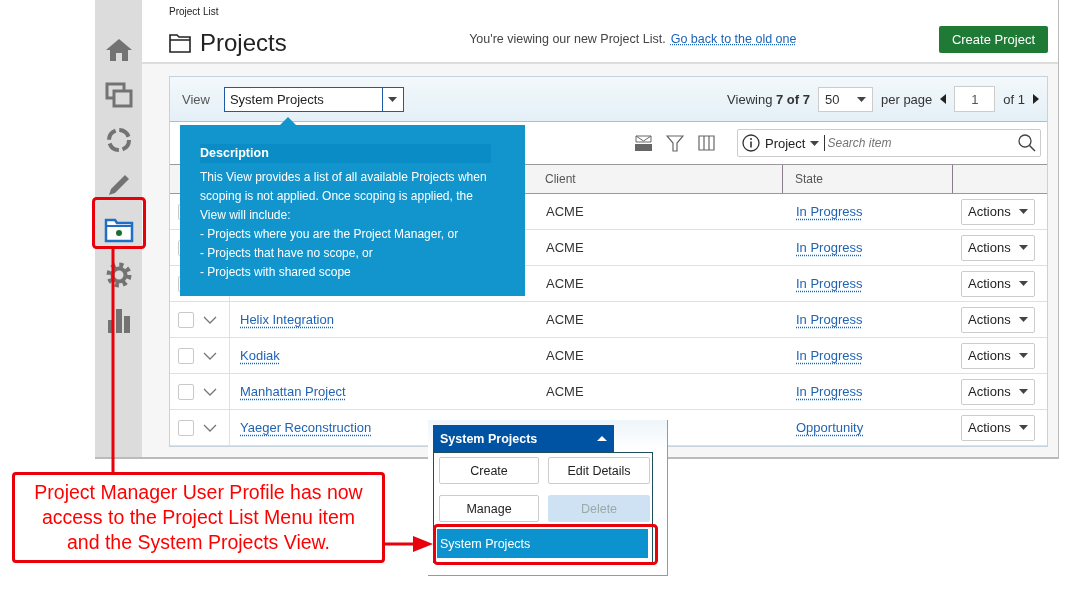  What do you see at coordinates (675, 143) in the screenshot?
I see `filter-icon` at bounding box center [675, 143].